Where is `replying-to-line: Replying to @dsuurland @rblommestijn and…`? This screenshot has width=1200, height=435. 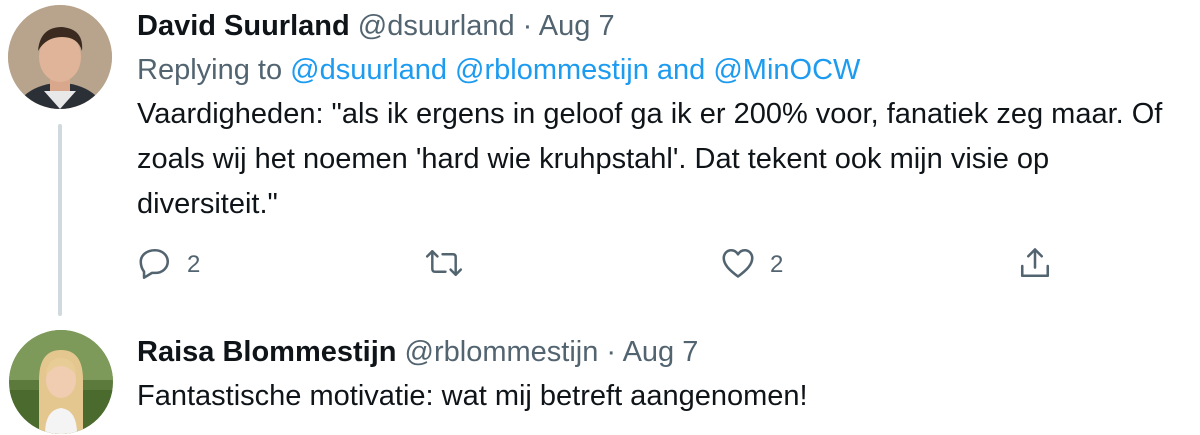
replying-to-line: Replying to @dsuurland @rblommestijn and… is located at coordinates (658, 70).